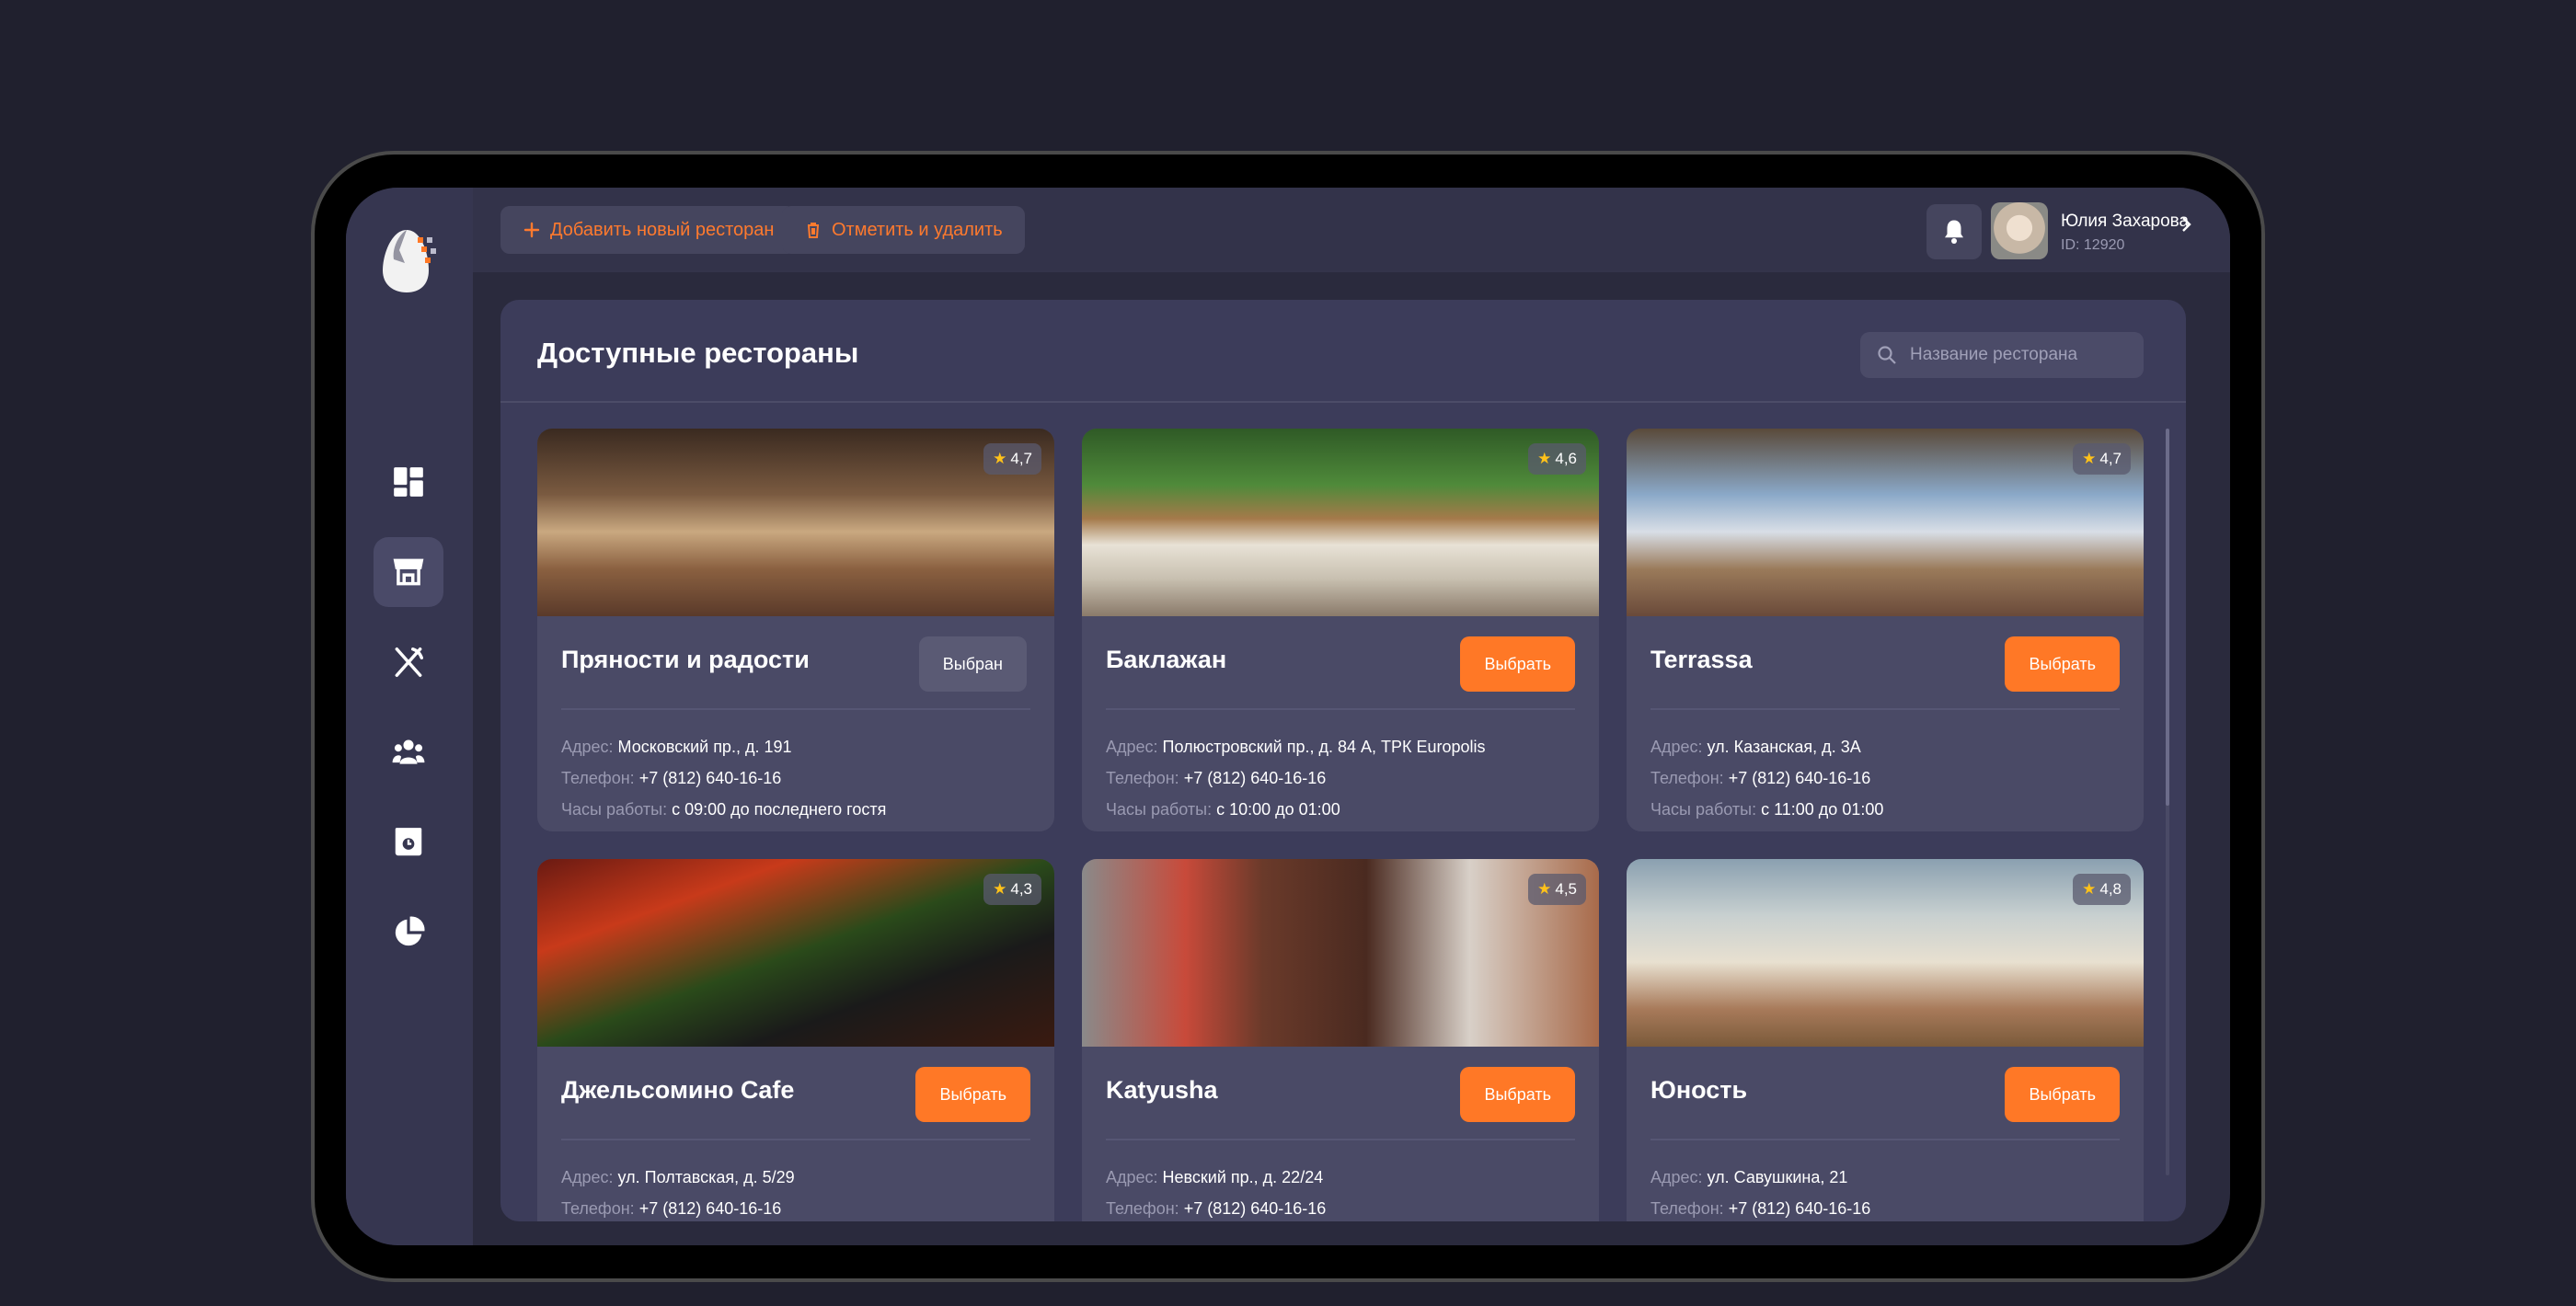 Image resolution: width=2576 pixels, height=1306 pixels. What do you see at coordinates (1021, 889) in the screenshot?
I see `rating-value: 4,3` at bounding box center [1021, 889].